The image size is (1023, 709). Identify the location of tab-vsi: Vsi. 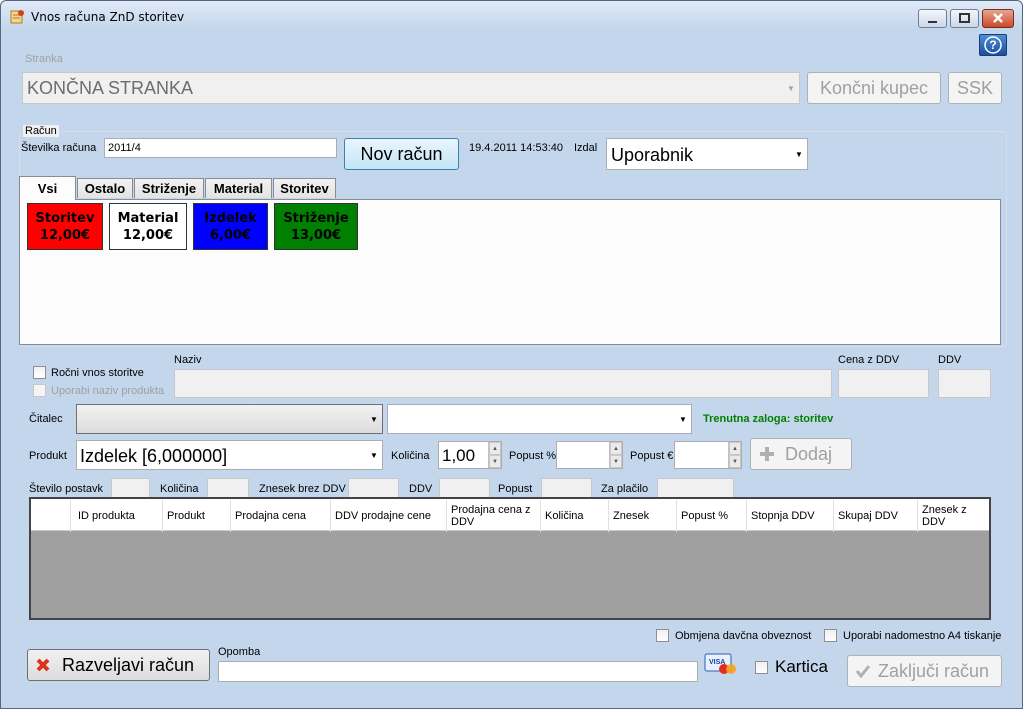
(47, 188).